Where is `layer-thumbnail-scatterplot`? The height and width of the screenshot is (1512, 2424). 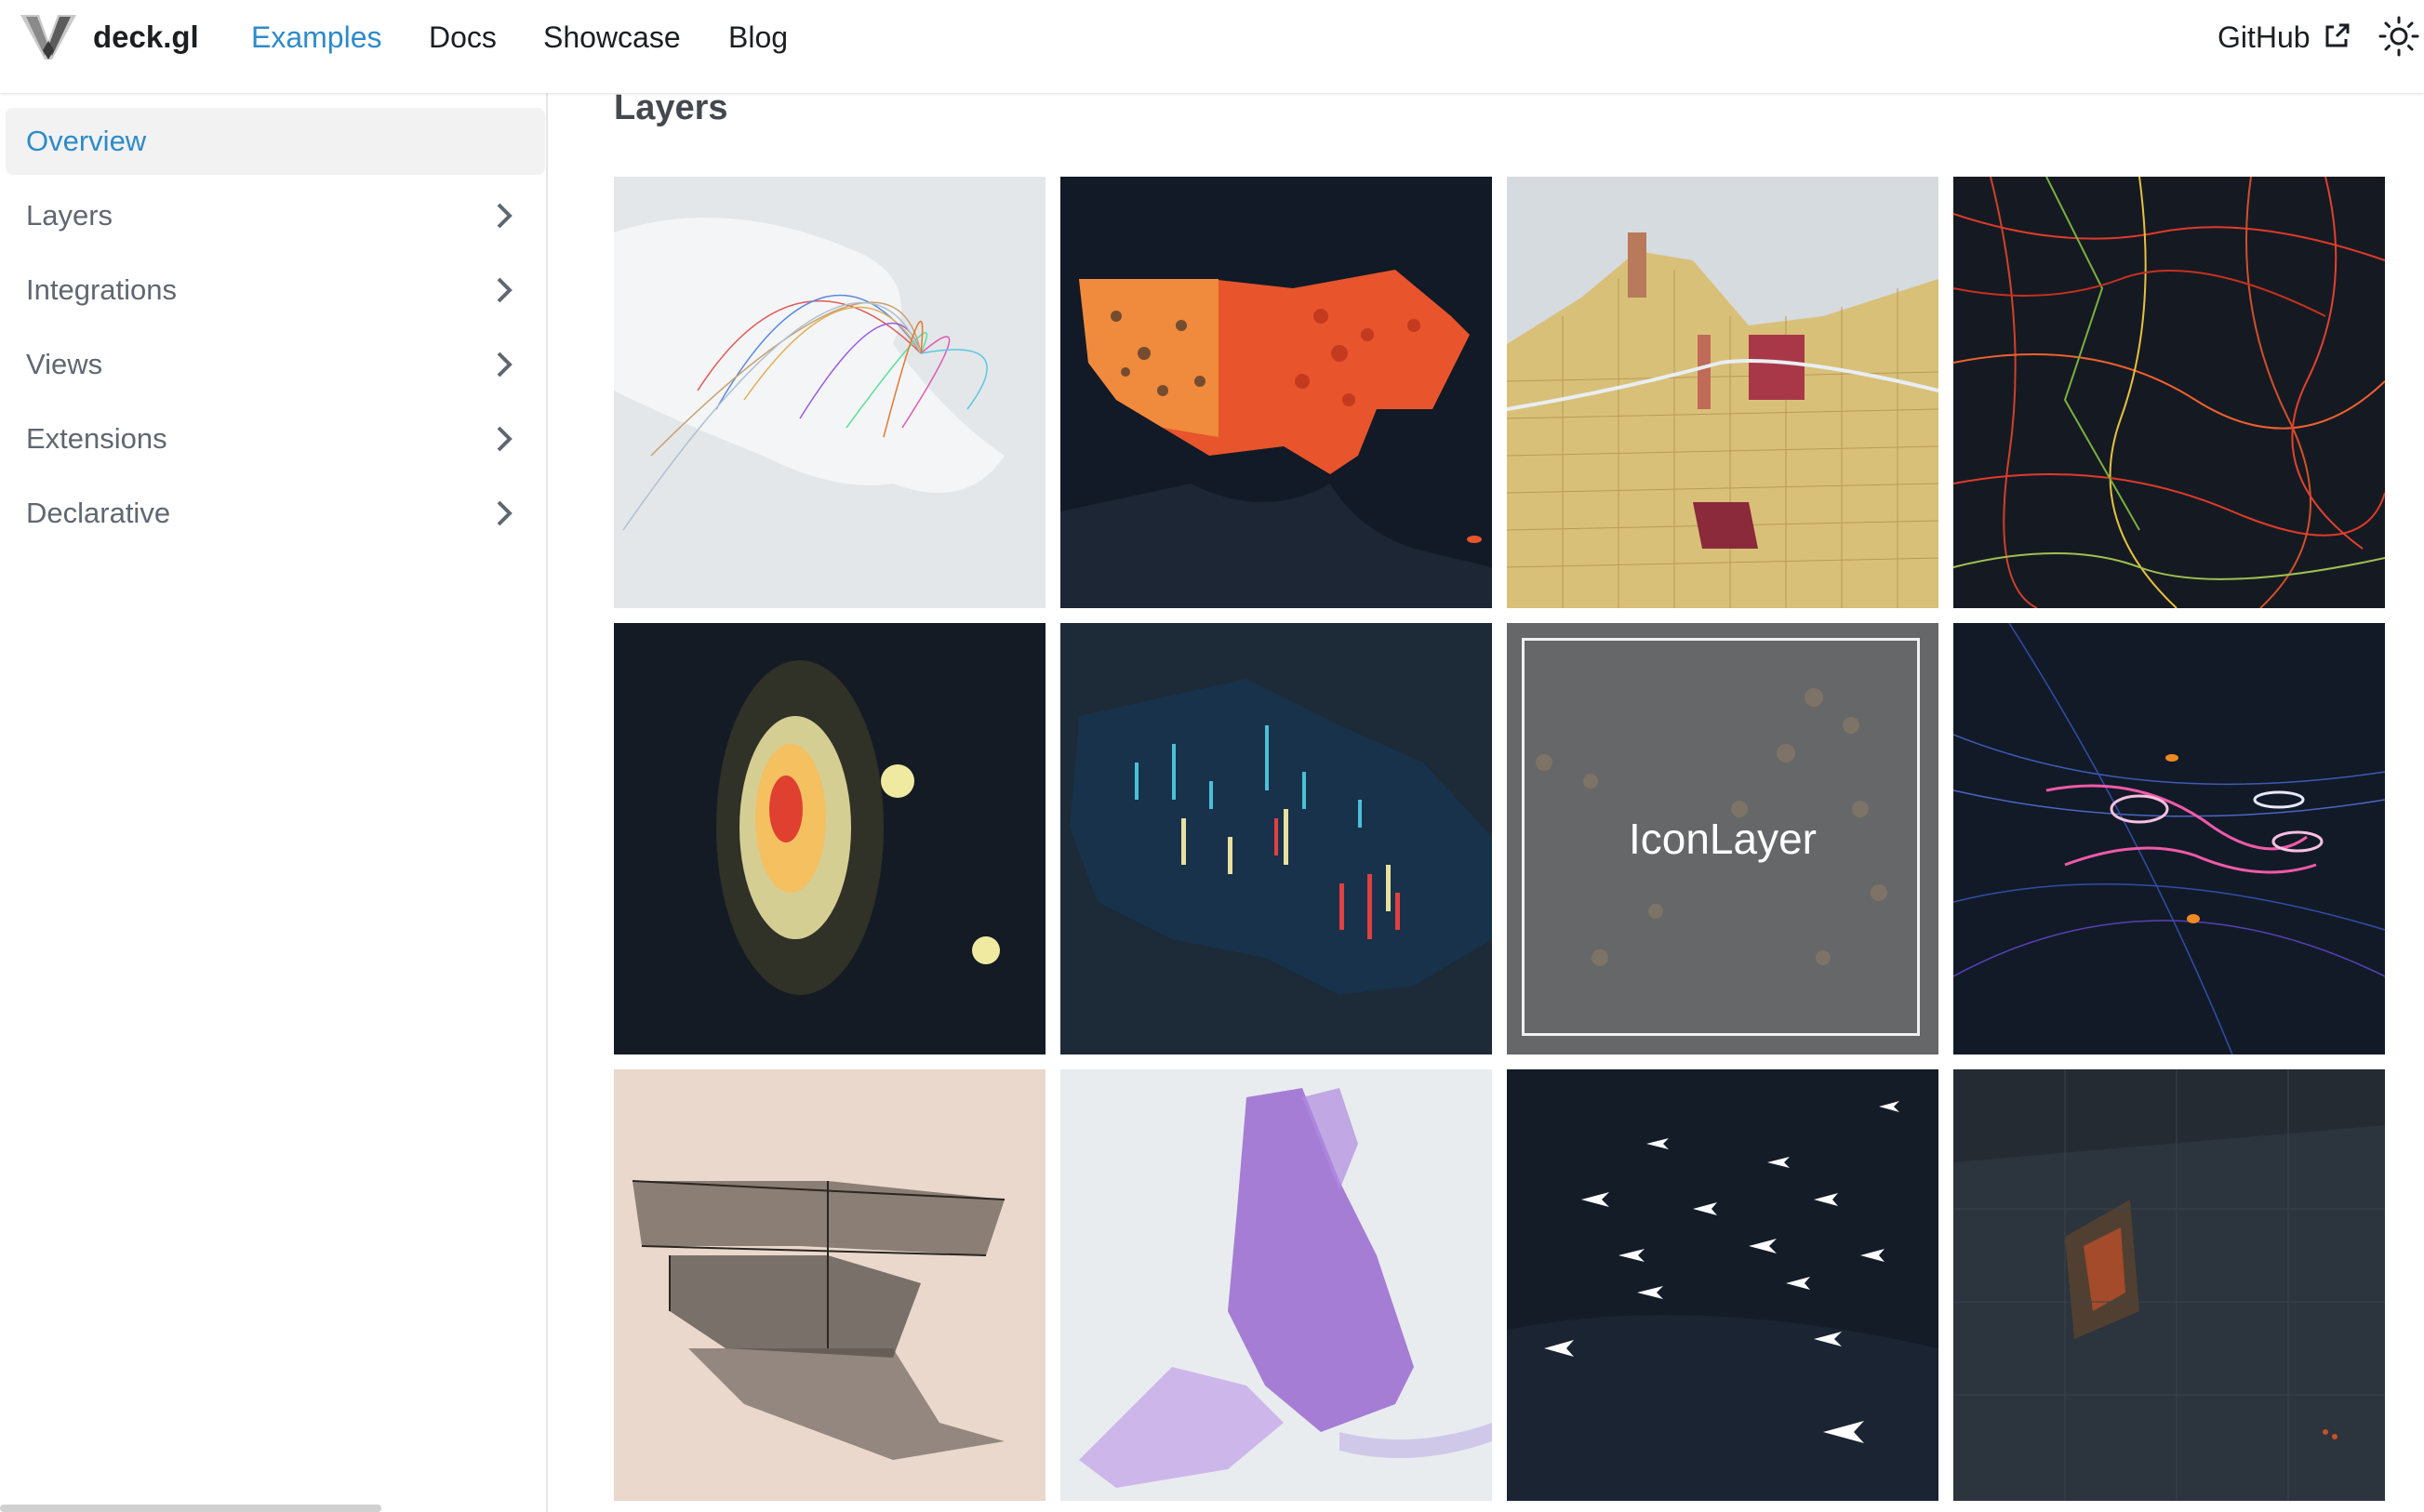
layer-thumbnail-scatterplot is located at coordinates (1276, 1285).